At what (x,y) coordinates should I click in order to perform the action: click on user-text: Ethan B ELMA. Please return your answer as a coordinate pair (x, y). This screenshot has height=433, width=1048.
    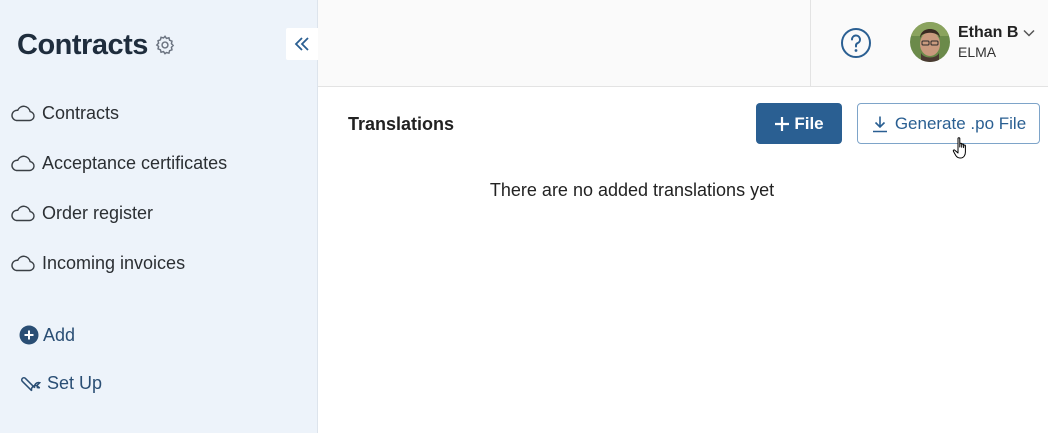
    Looking at the image, I should click on (988, 42).